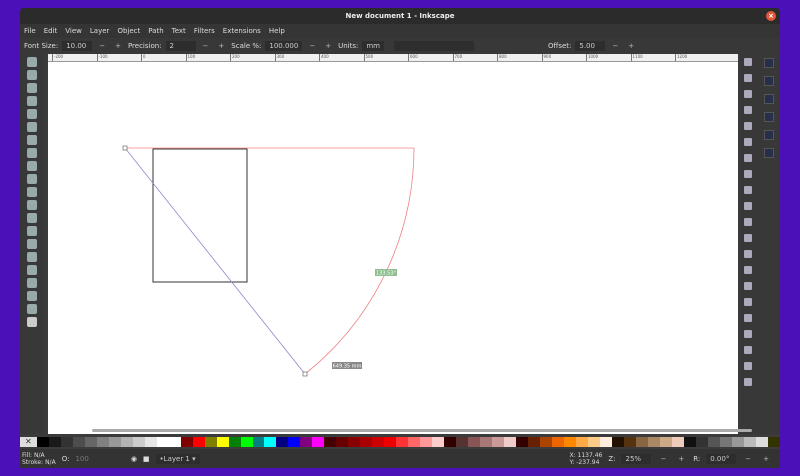 Image resolution: width=800 pixels, height=476 pixels. I want to click on eraser-tool-icon, so click(32, 283).